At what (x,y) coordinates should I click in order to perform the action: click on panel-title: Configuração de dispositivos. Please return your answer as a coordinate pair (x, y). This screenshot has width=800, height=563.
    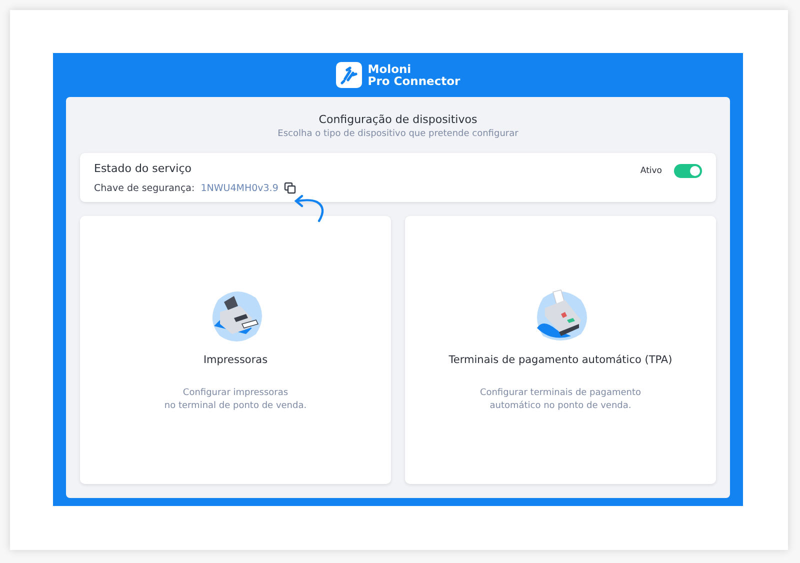
    Looking at the image, I should click on (398, 119).